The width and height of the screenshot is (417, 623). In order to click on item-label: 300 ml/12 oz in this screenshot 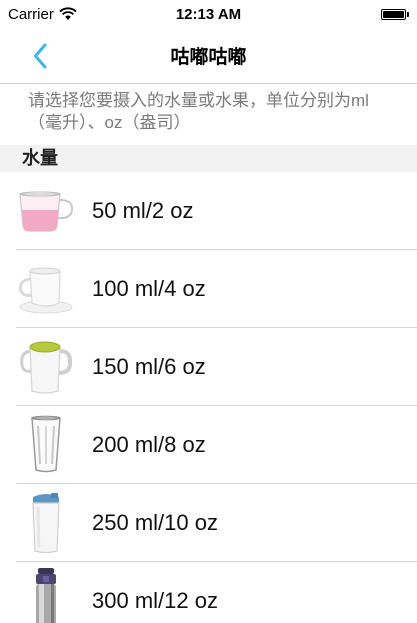, I will do `click(155, 600)`.